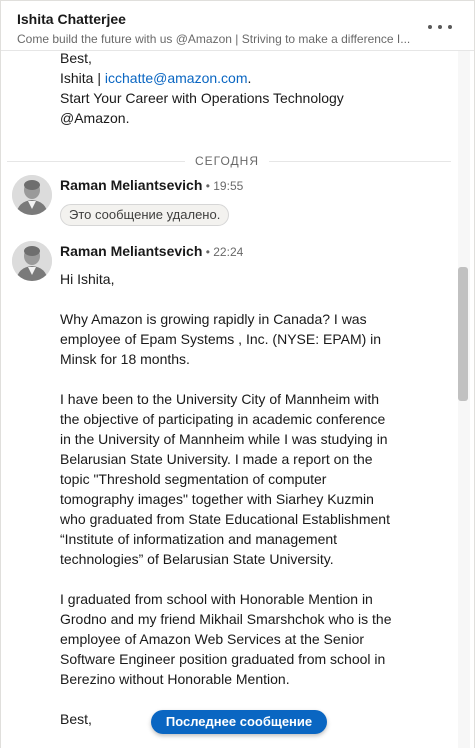 Image resolution: width=475 pixels, height=748 pixels. Describe the element at coordinates (227, 161) in the screenshot. I see `date-divider-label: СЕГОДНЯ` at that location.